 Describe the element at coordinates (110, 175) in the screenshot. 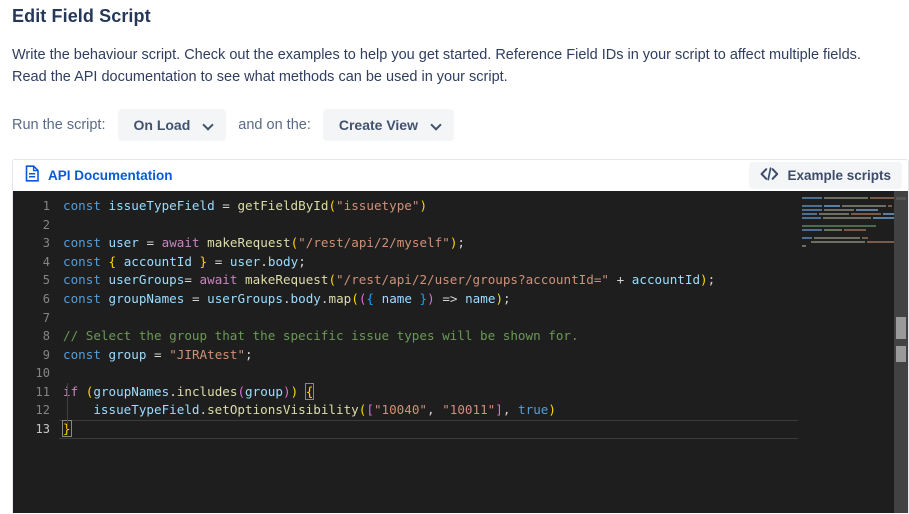

I see `api-documentation-label: API Documentation` at that location.